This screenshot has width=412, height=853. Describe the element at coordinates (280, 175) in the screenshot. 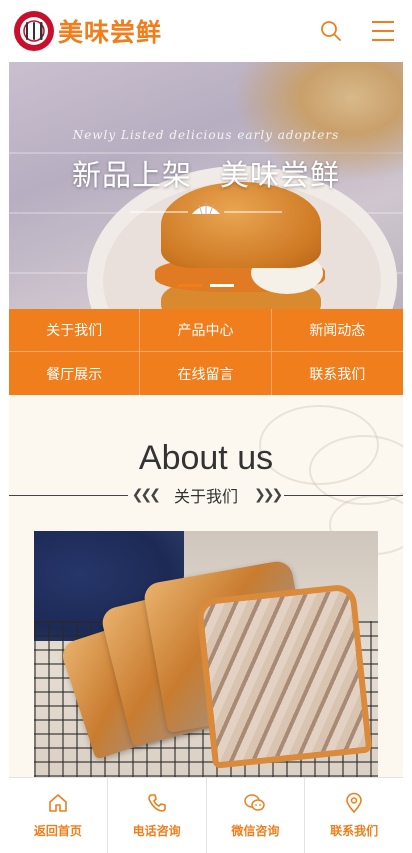

I see `banner-title-right: 美味尝鲜` at that location.